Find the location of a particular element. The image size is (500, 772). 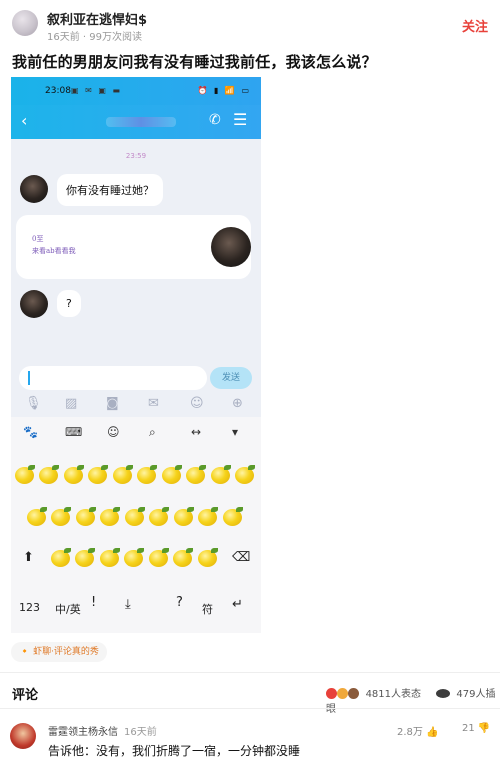

handwriting-line: 0至 is located at coordinates (38, 239).